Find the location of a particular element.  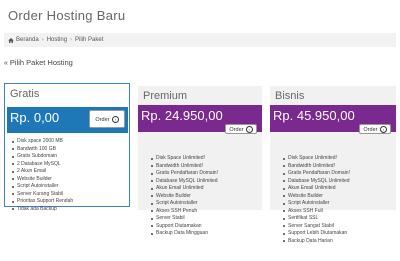

plan-name: Gratis is located at coordinates (25, 94).